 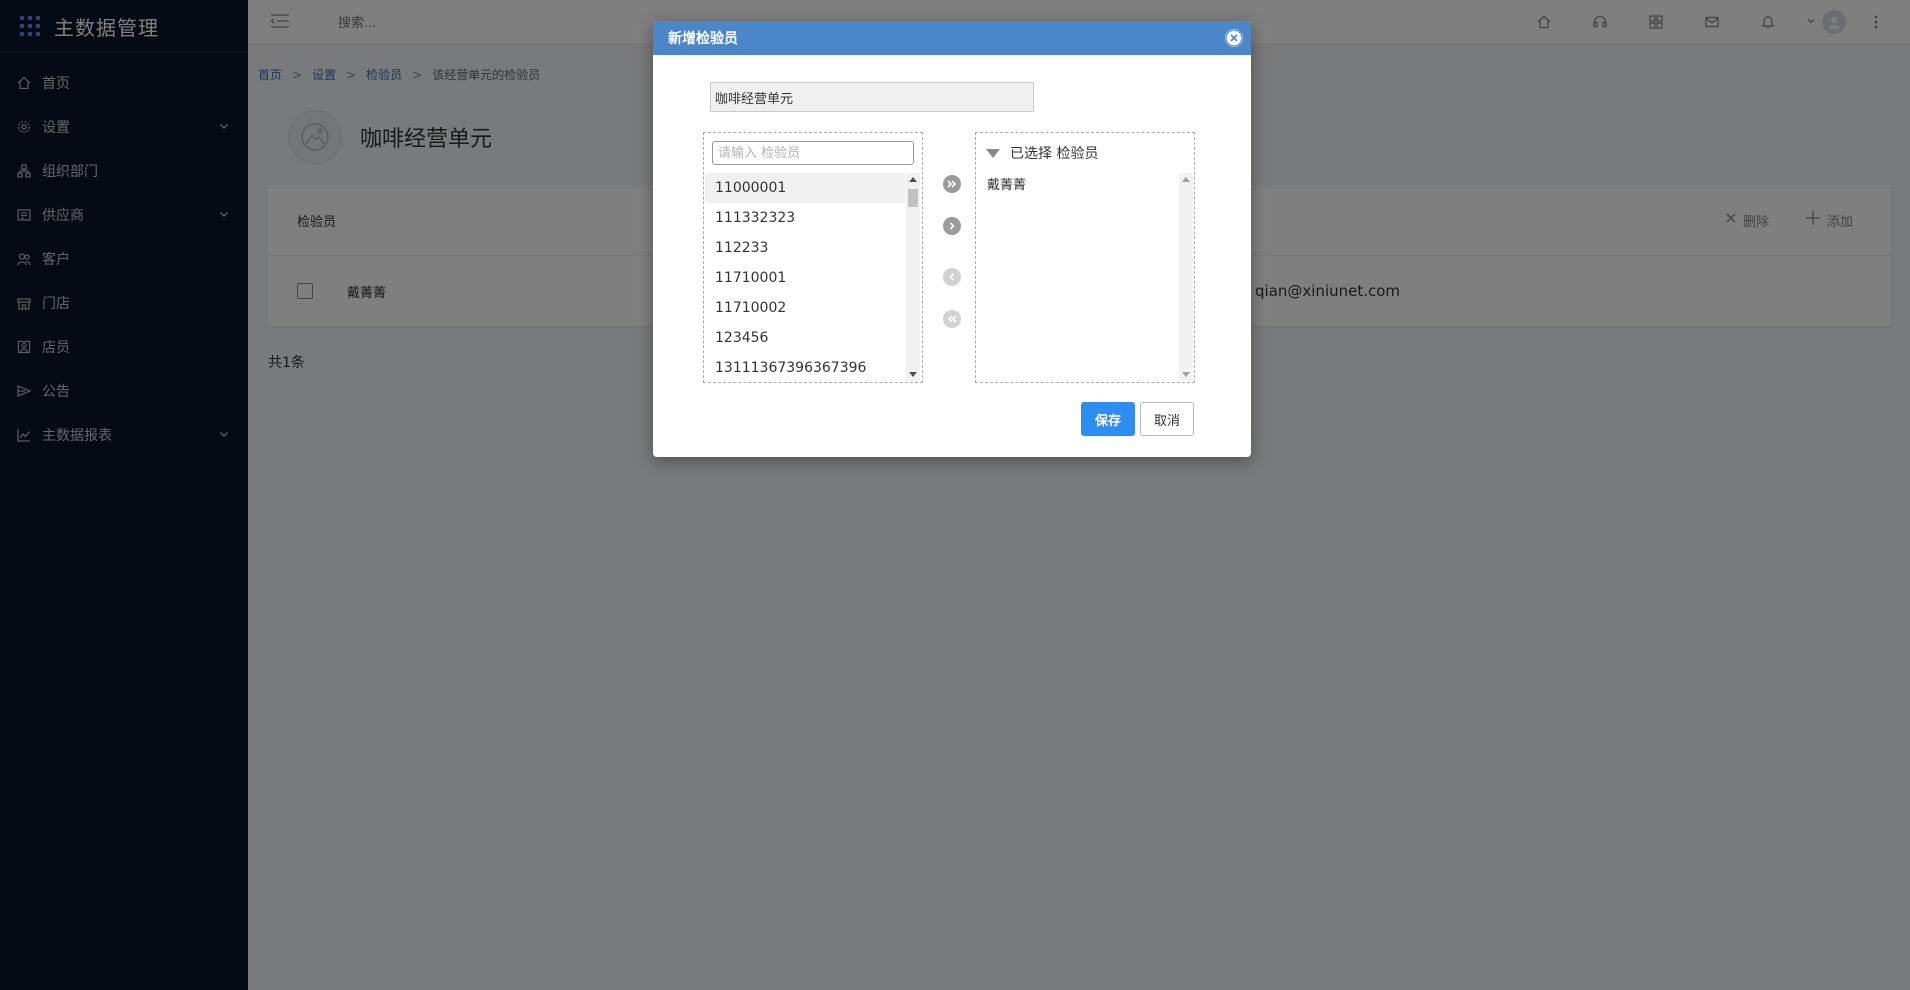 I want to click on list-item: 13111367396367396, so click(x=805, y=367).